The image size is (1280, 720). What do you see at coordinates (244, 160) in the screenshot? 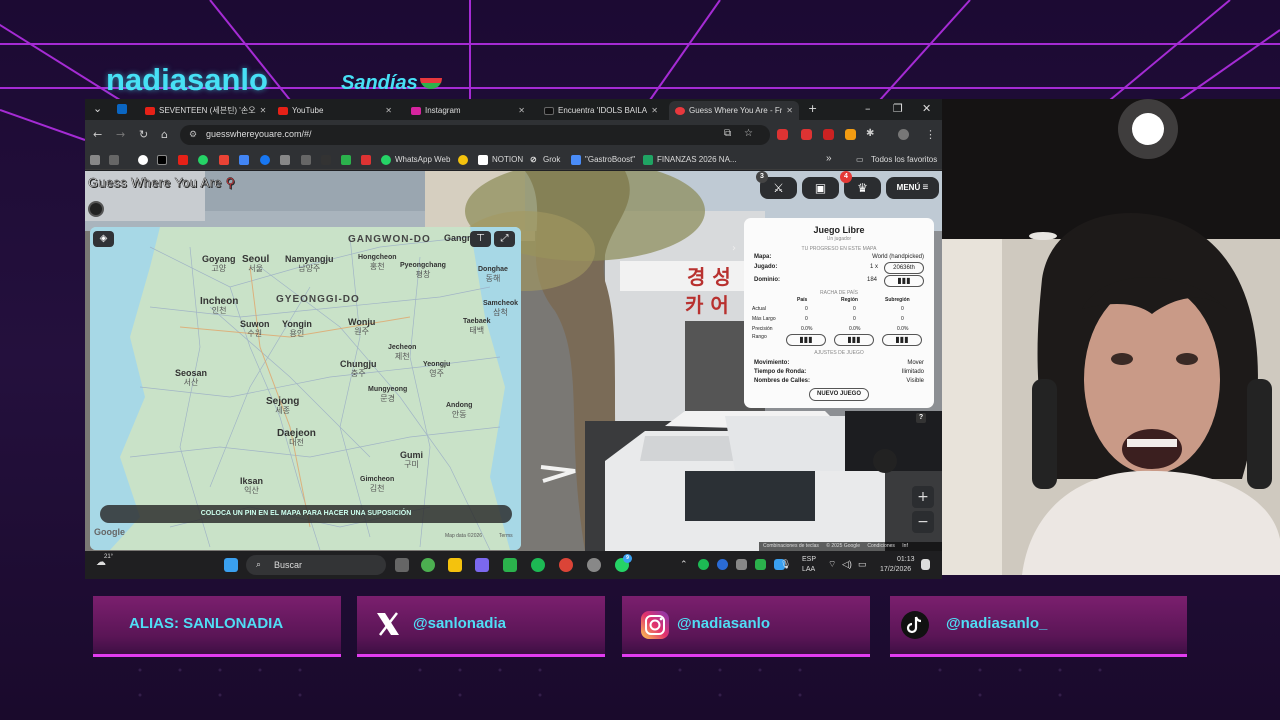
I see `calendar-icon` at bounding box center [244, 160].